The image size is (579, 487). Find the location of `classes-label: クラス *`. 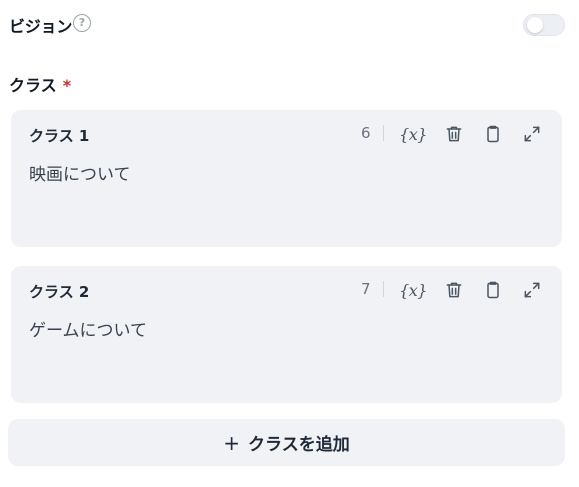

classes-label: クラス * is located at coordinates (40, 84).